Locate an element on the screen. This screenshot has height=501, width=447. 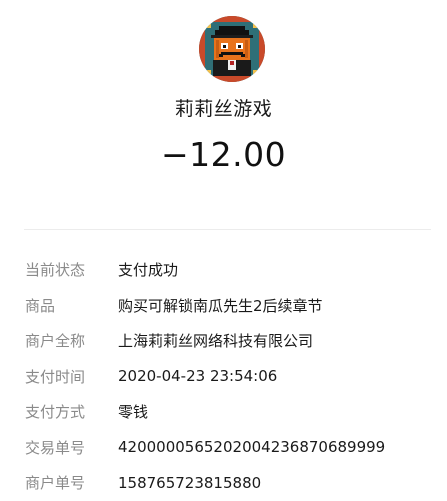
payment-amount: −12.00 is located at coordinates (223, 154).